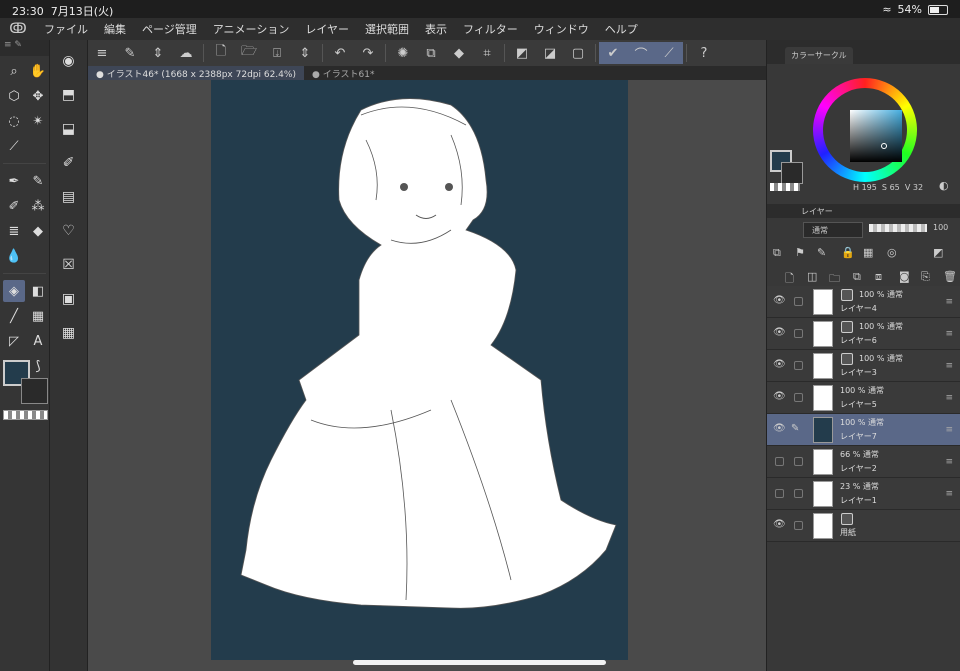 Image resolution: width=960 pixels, height=671 pixels. What do you see at coordinates (878, 277) in the screenshot?
I see `link-icon: ⧈` at bounding box center [878, 277].